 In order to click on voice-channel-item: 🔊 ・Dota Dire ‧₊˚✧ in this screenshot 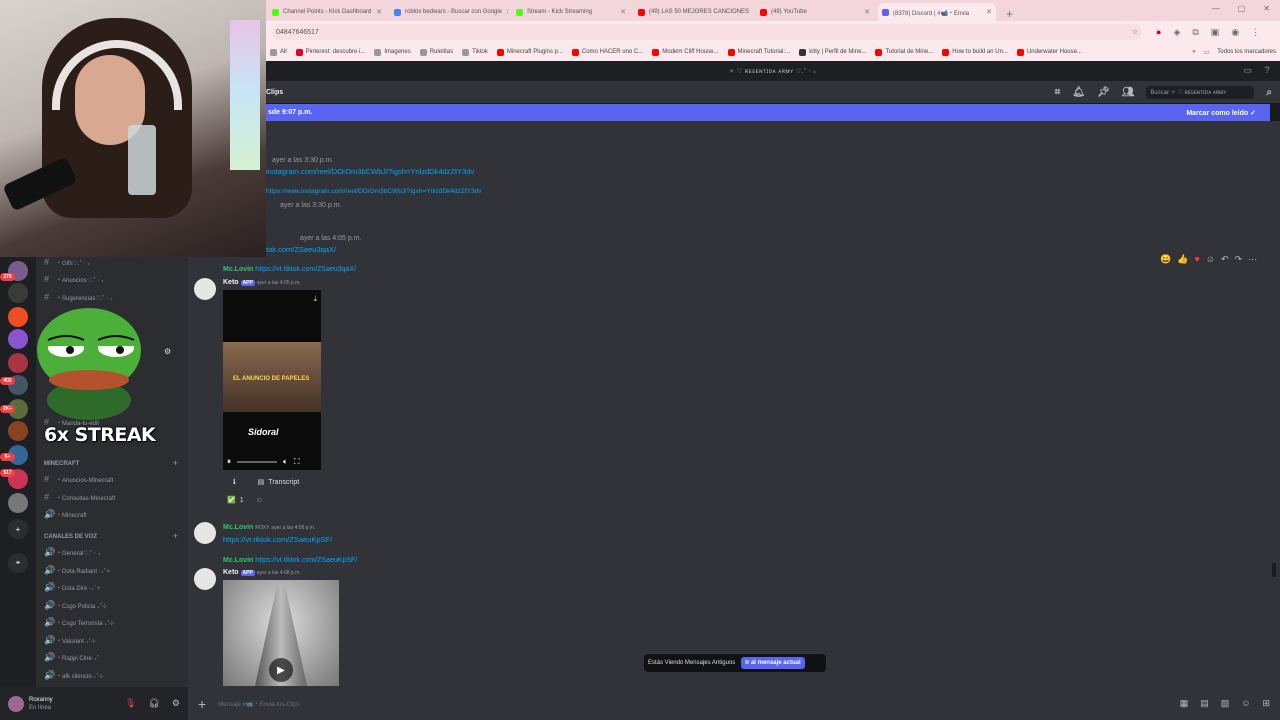, I will do `click(72, 587)`.